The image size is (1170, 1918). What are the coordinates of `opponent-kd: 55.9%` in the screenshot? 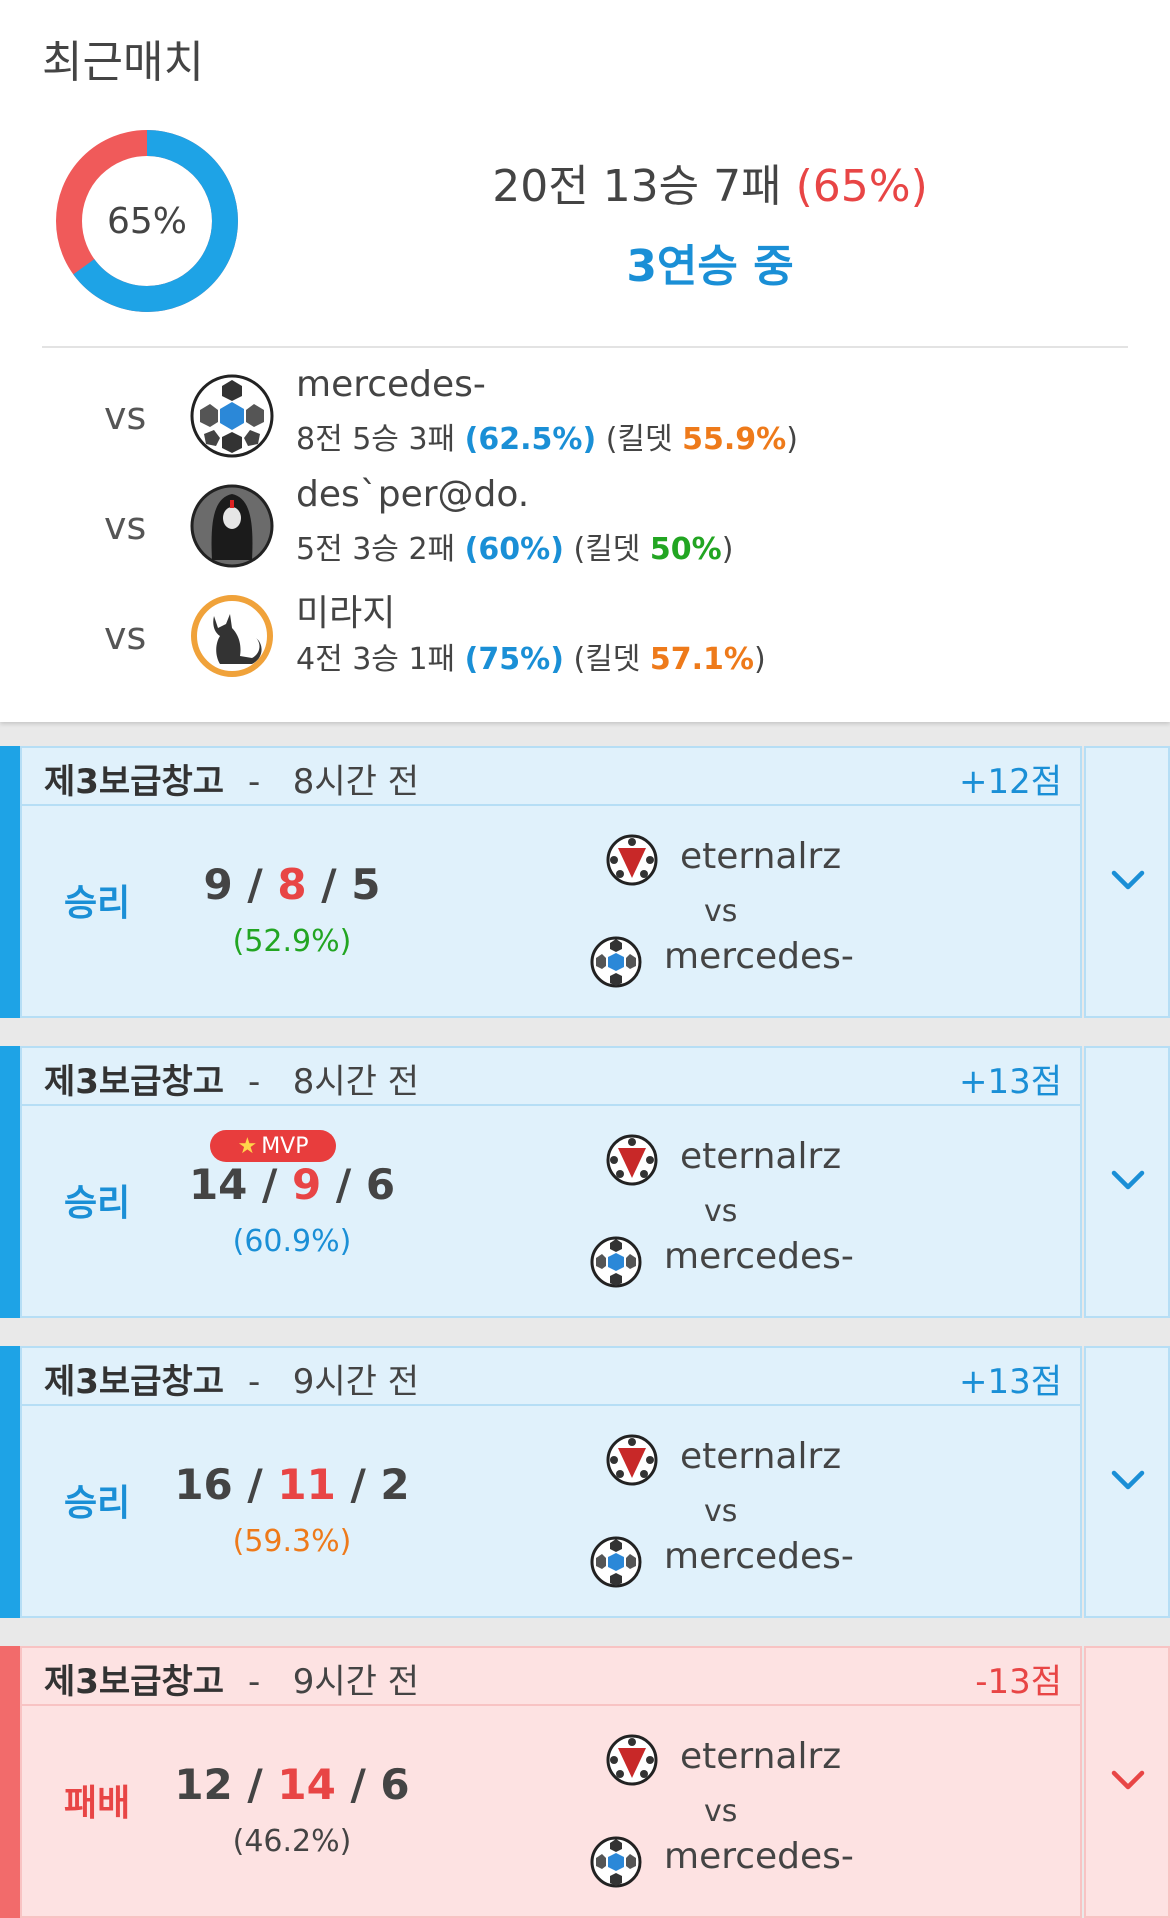 It's located at (734, 439).